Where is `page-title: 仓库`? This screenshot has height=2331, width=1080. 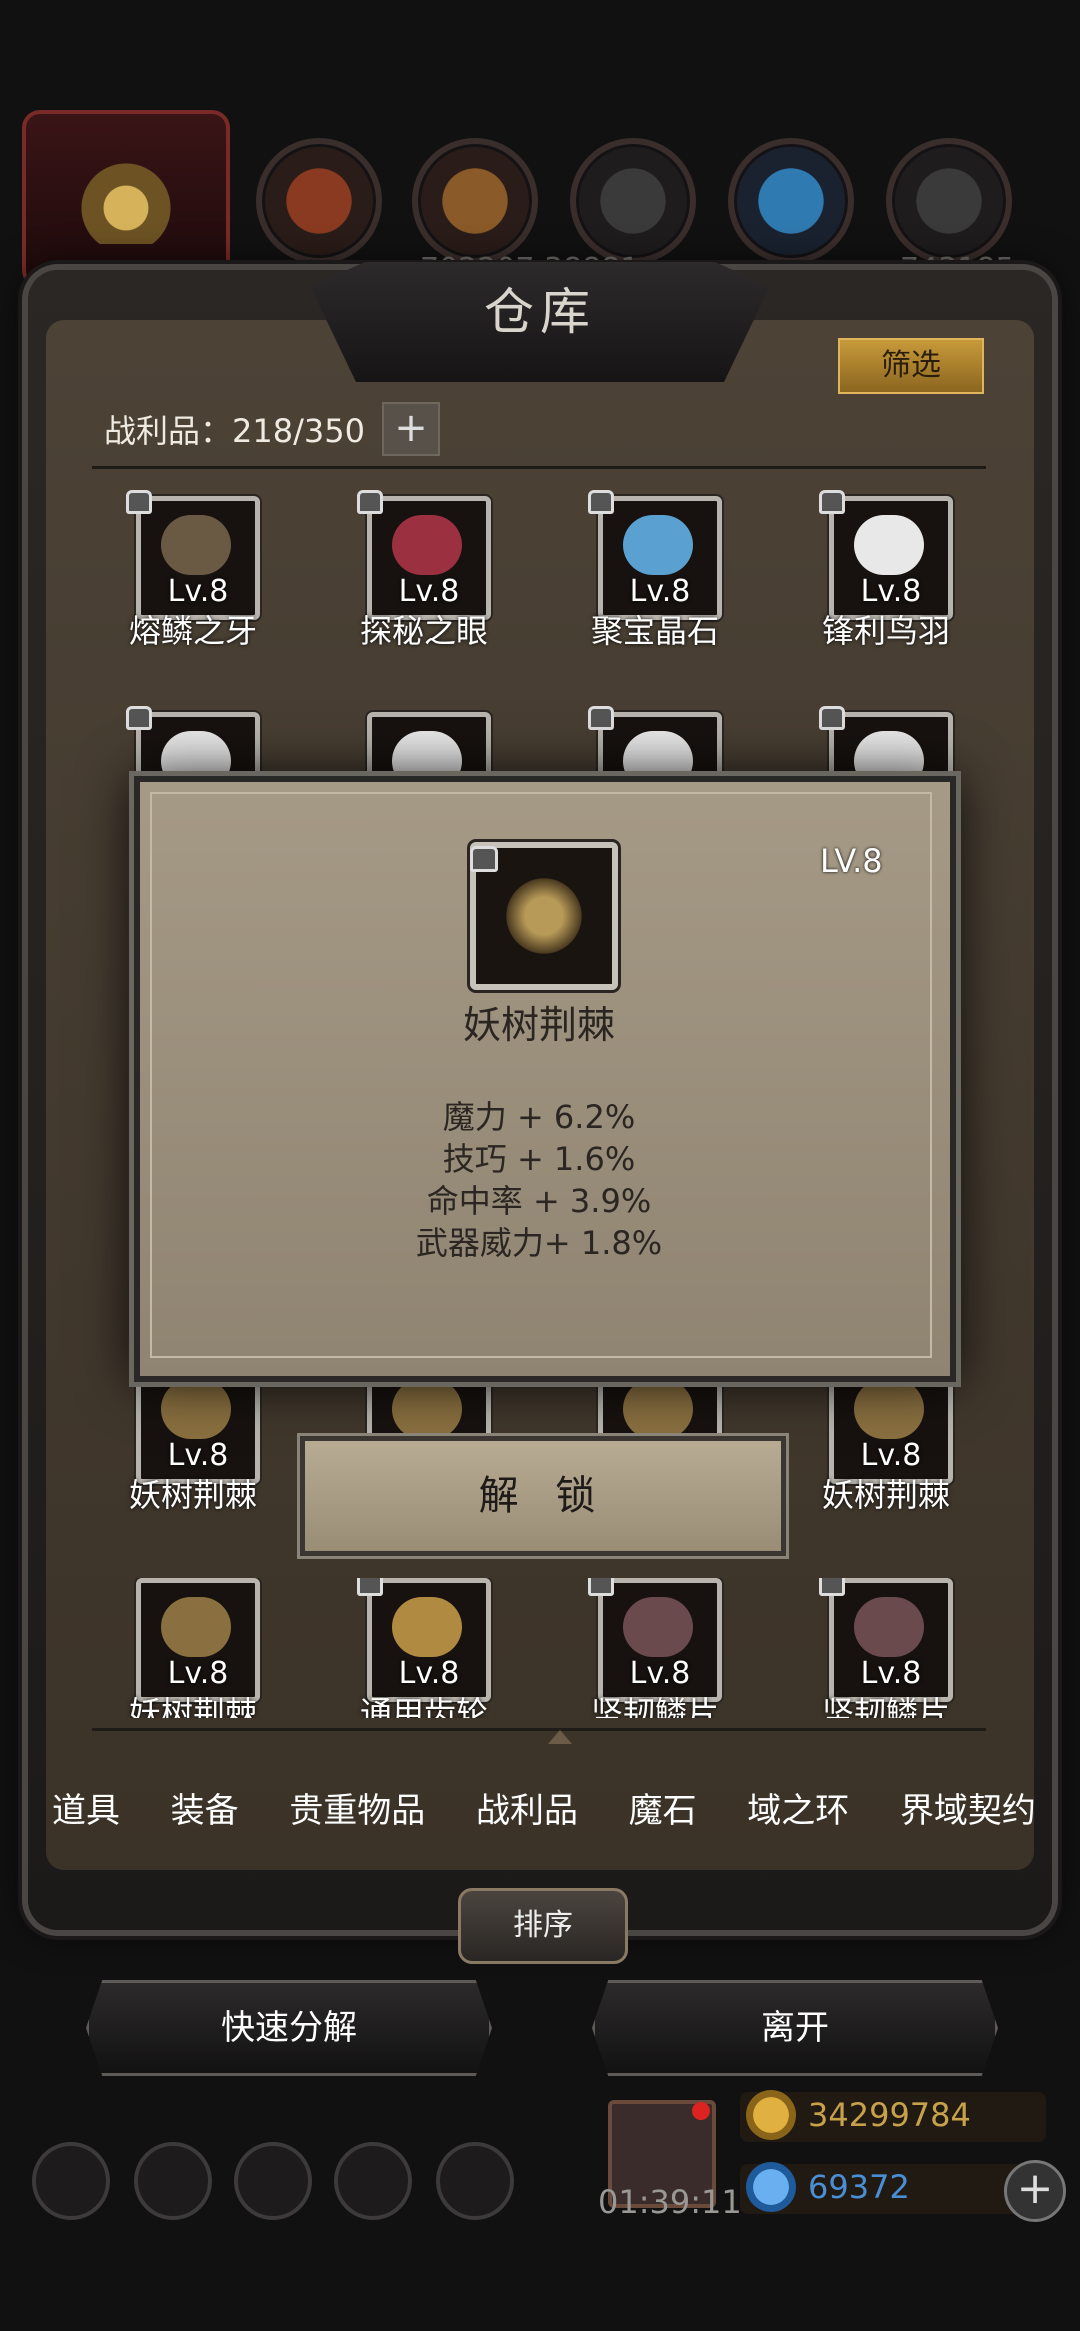 page-title: 仓库 is located at coordinates (540, 312).